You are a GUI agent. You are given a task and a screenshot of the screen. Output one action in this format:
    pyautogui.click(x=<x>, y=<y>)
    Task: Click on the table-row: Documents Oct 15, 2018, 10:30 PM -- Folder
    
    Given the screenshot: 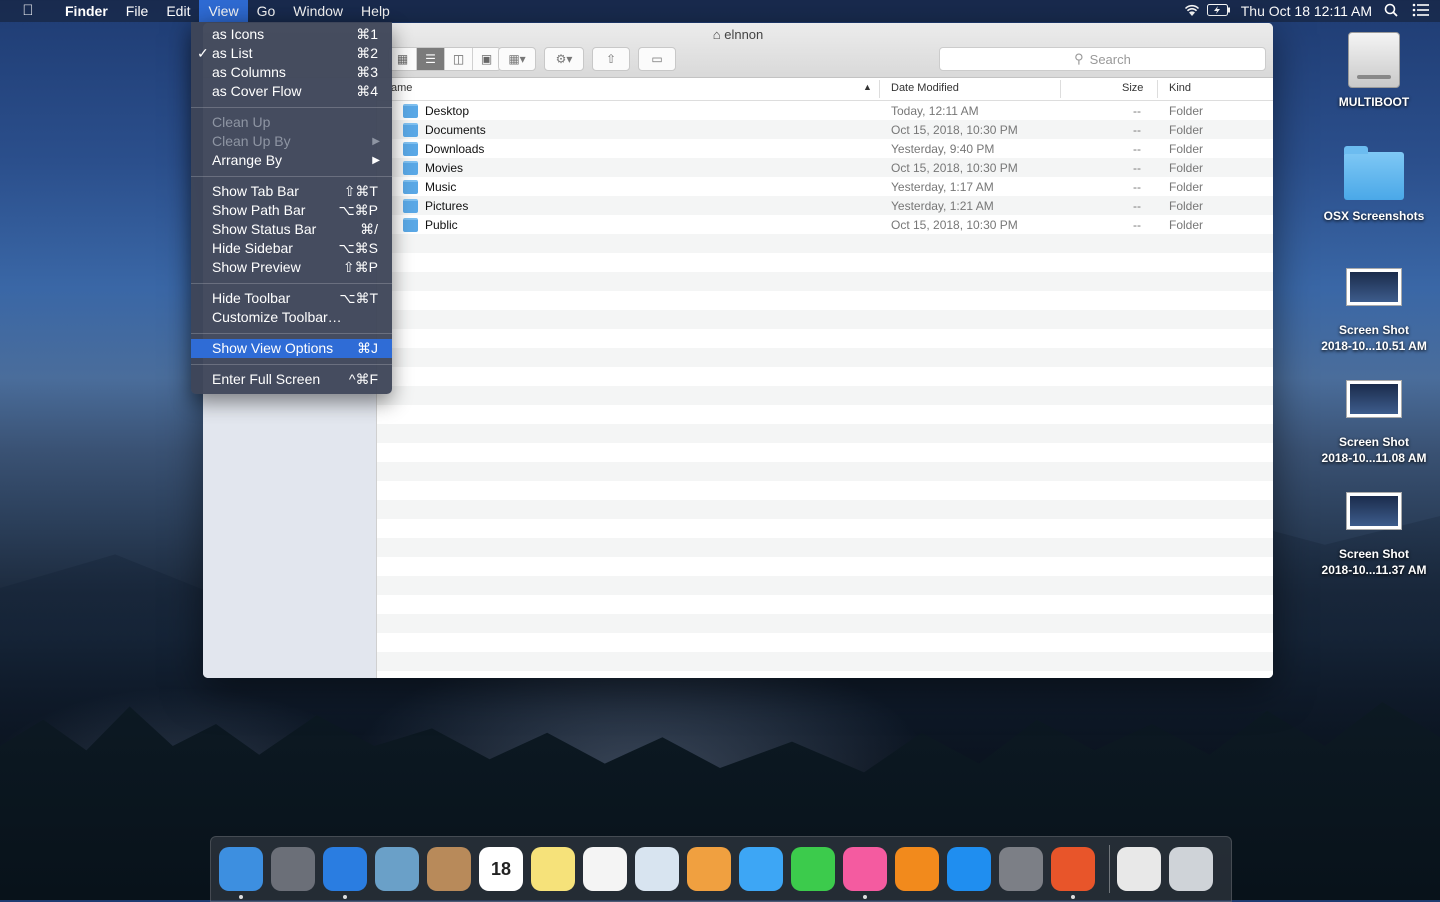 What is the action you would take?
    pyautogui.click(x=825, y=129)
    